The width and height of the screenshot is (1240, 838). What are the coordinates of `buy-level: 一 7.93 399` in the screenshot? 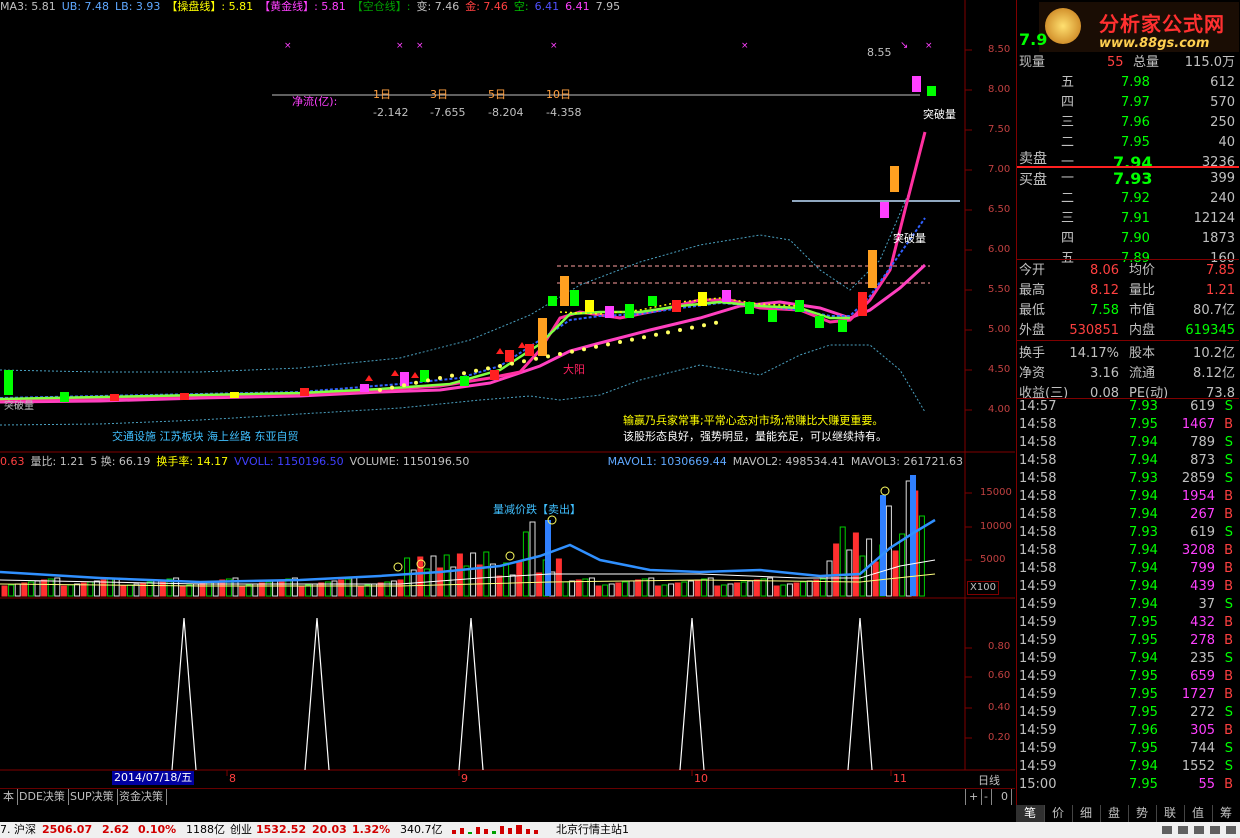 It's located at (1128, 179).